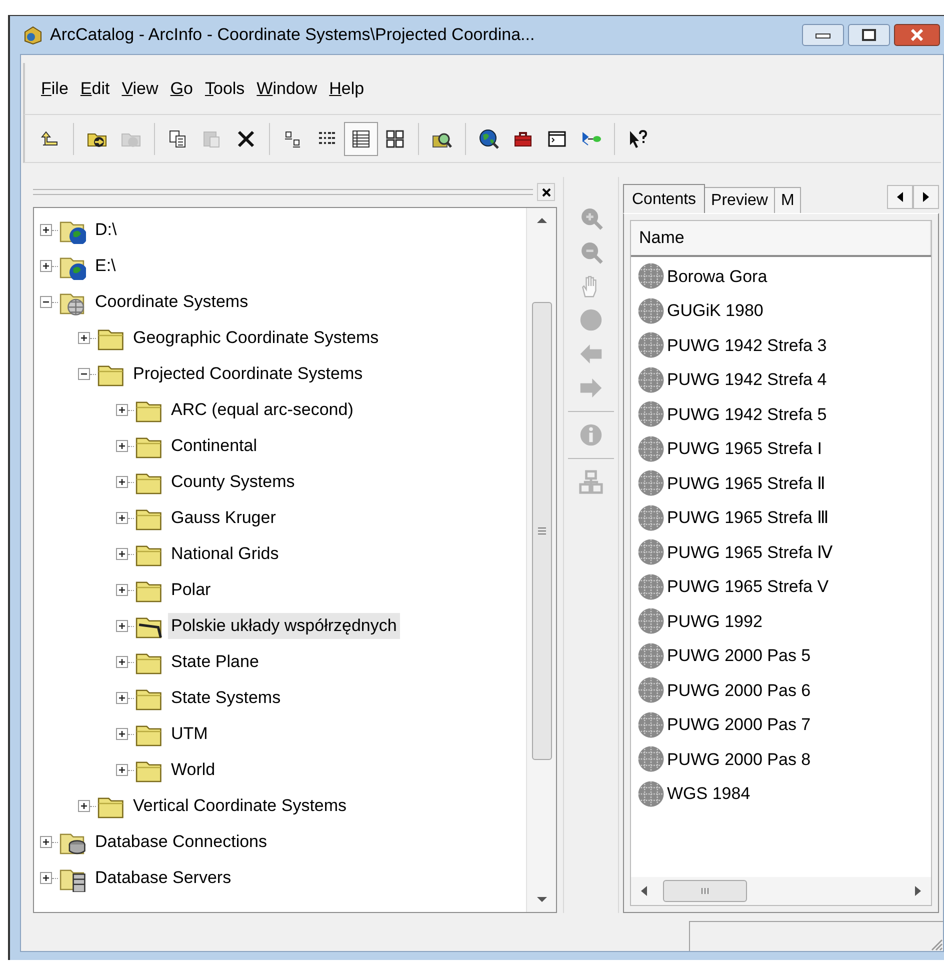 The width and height of the screenshot is (944, 969). What do you see at coordinates (823, 35) in the screenshot?
I see `minimize-button` at bounding box center [823, 35].